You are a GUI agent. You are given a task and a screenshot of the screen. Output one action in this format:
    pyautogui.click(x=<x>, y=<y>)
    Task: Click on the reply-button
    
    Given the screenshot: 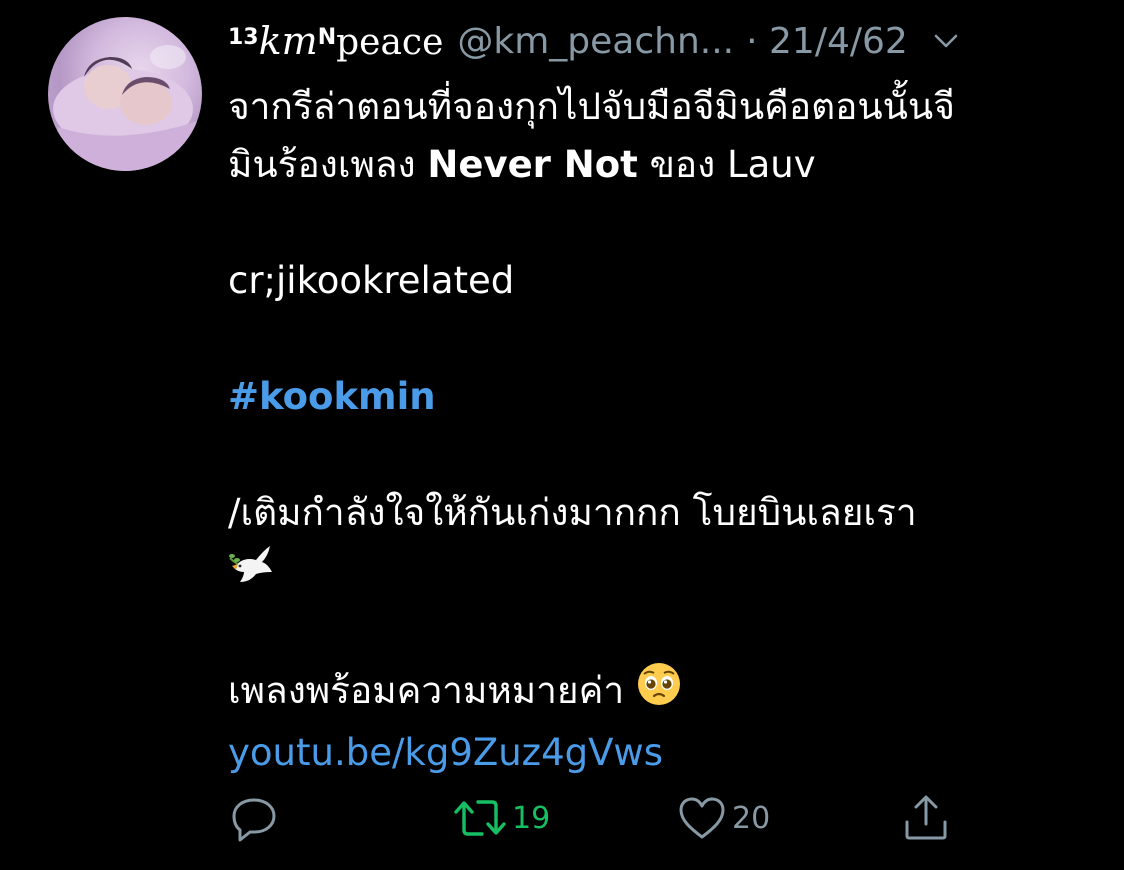 What is the action you would take?
    pyautogui.click(x=254, y=818)
    